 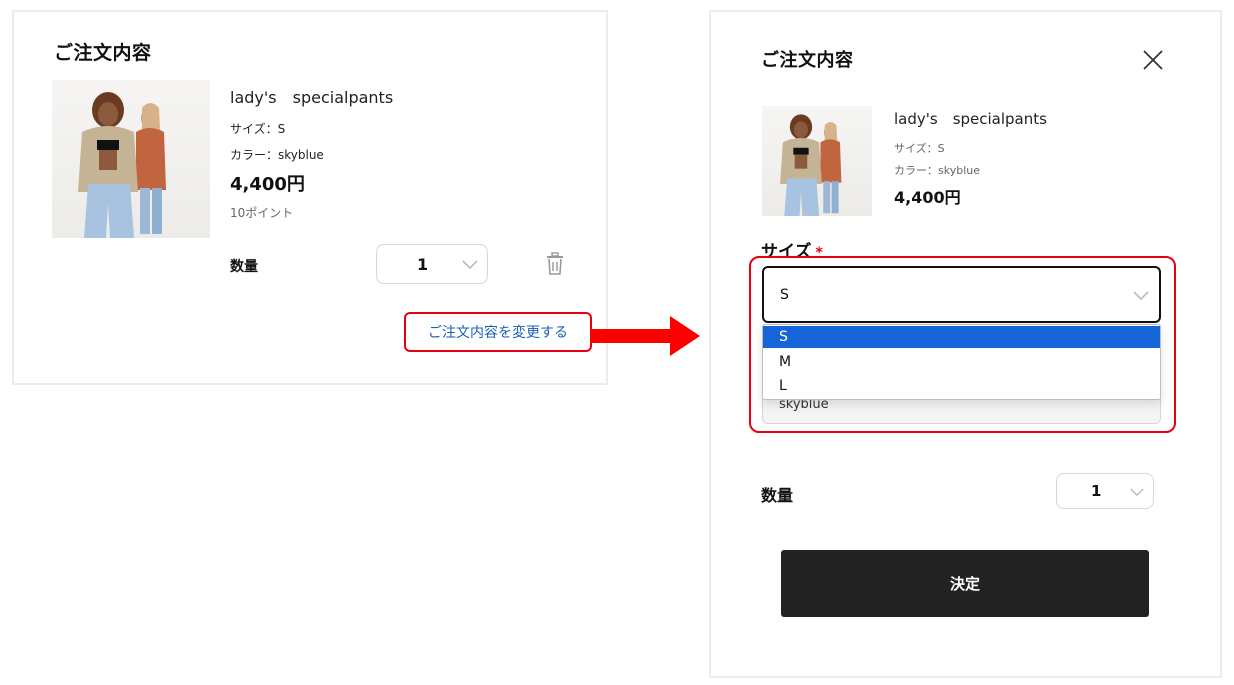 I want to click on change-order-link: ご注文内容を変更する, so click(x=498, y=332).